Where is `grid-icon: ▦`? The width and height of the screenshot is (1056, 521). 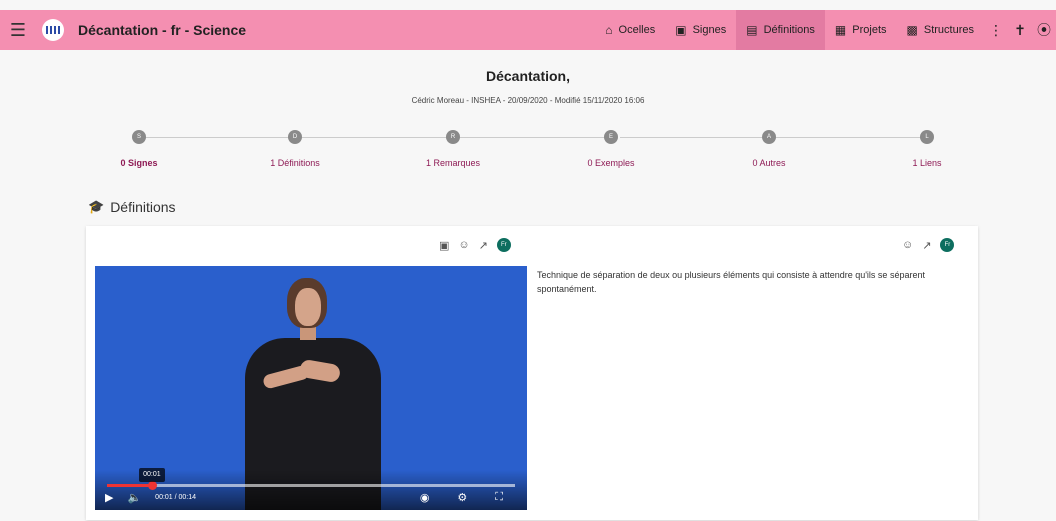
grid-icon: ▦ is located at coordinates (840, 30).